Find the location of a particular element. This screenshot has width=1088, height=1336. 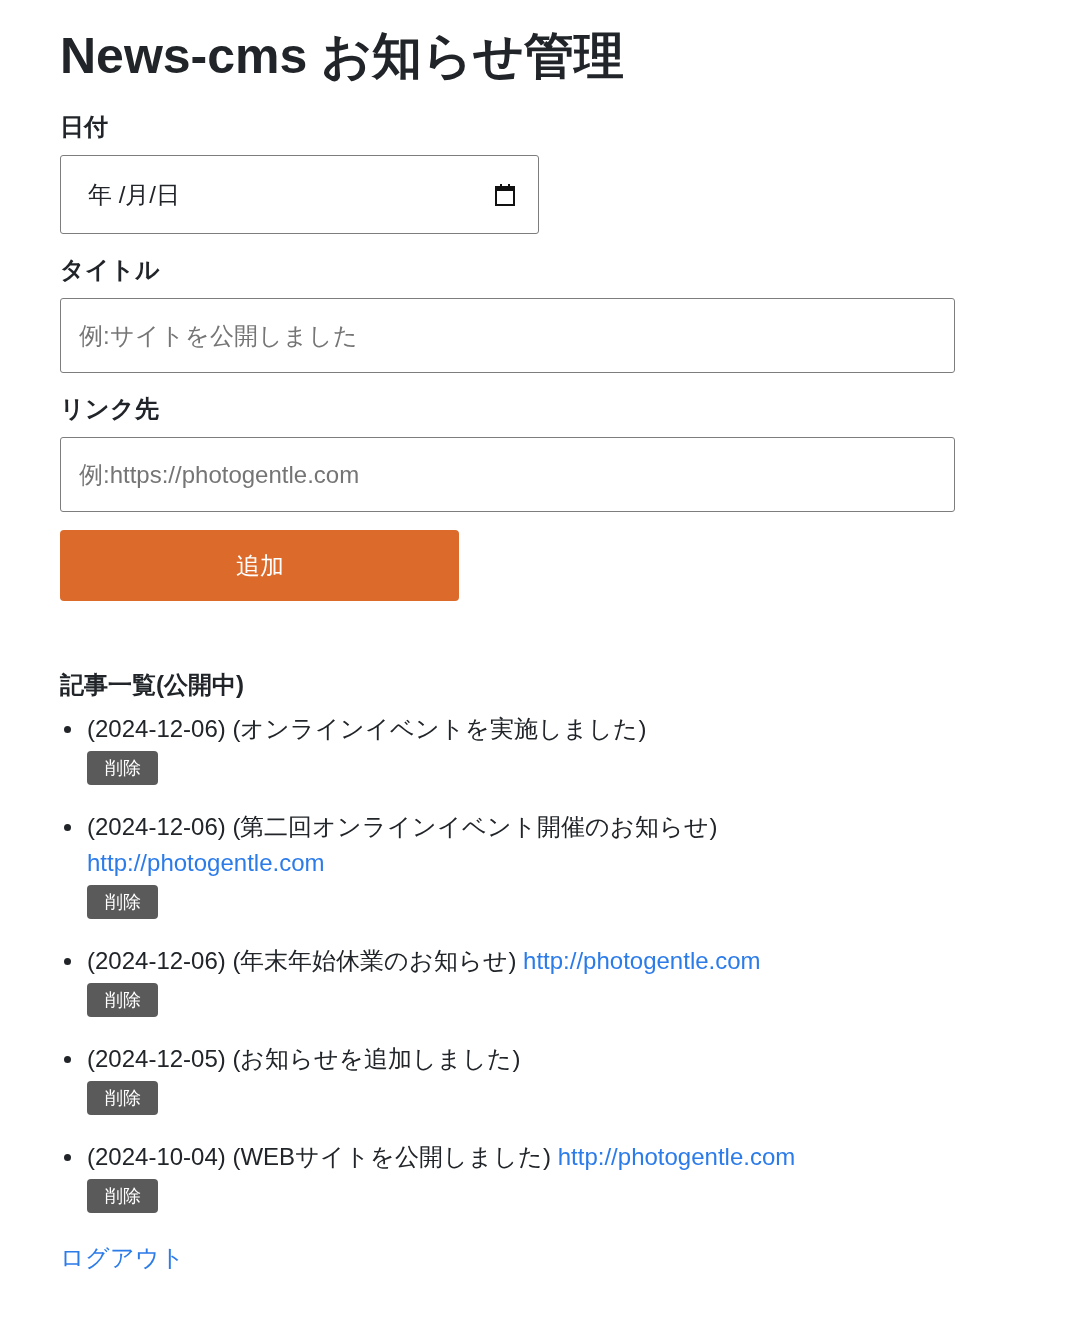

field-label: 日付 is located at coordinates (84, 127).